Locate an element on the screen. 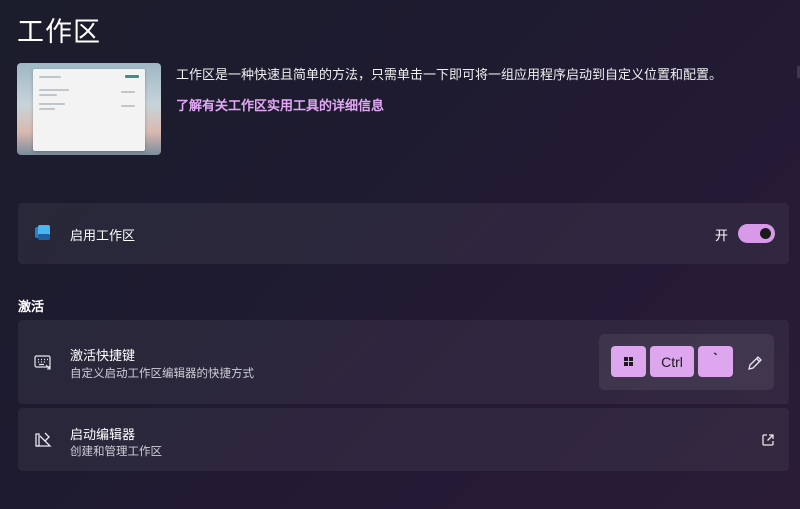  windows-key-icon is located at coordinates (628, 361).